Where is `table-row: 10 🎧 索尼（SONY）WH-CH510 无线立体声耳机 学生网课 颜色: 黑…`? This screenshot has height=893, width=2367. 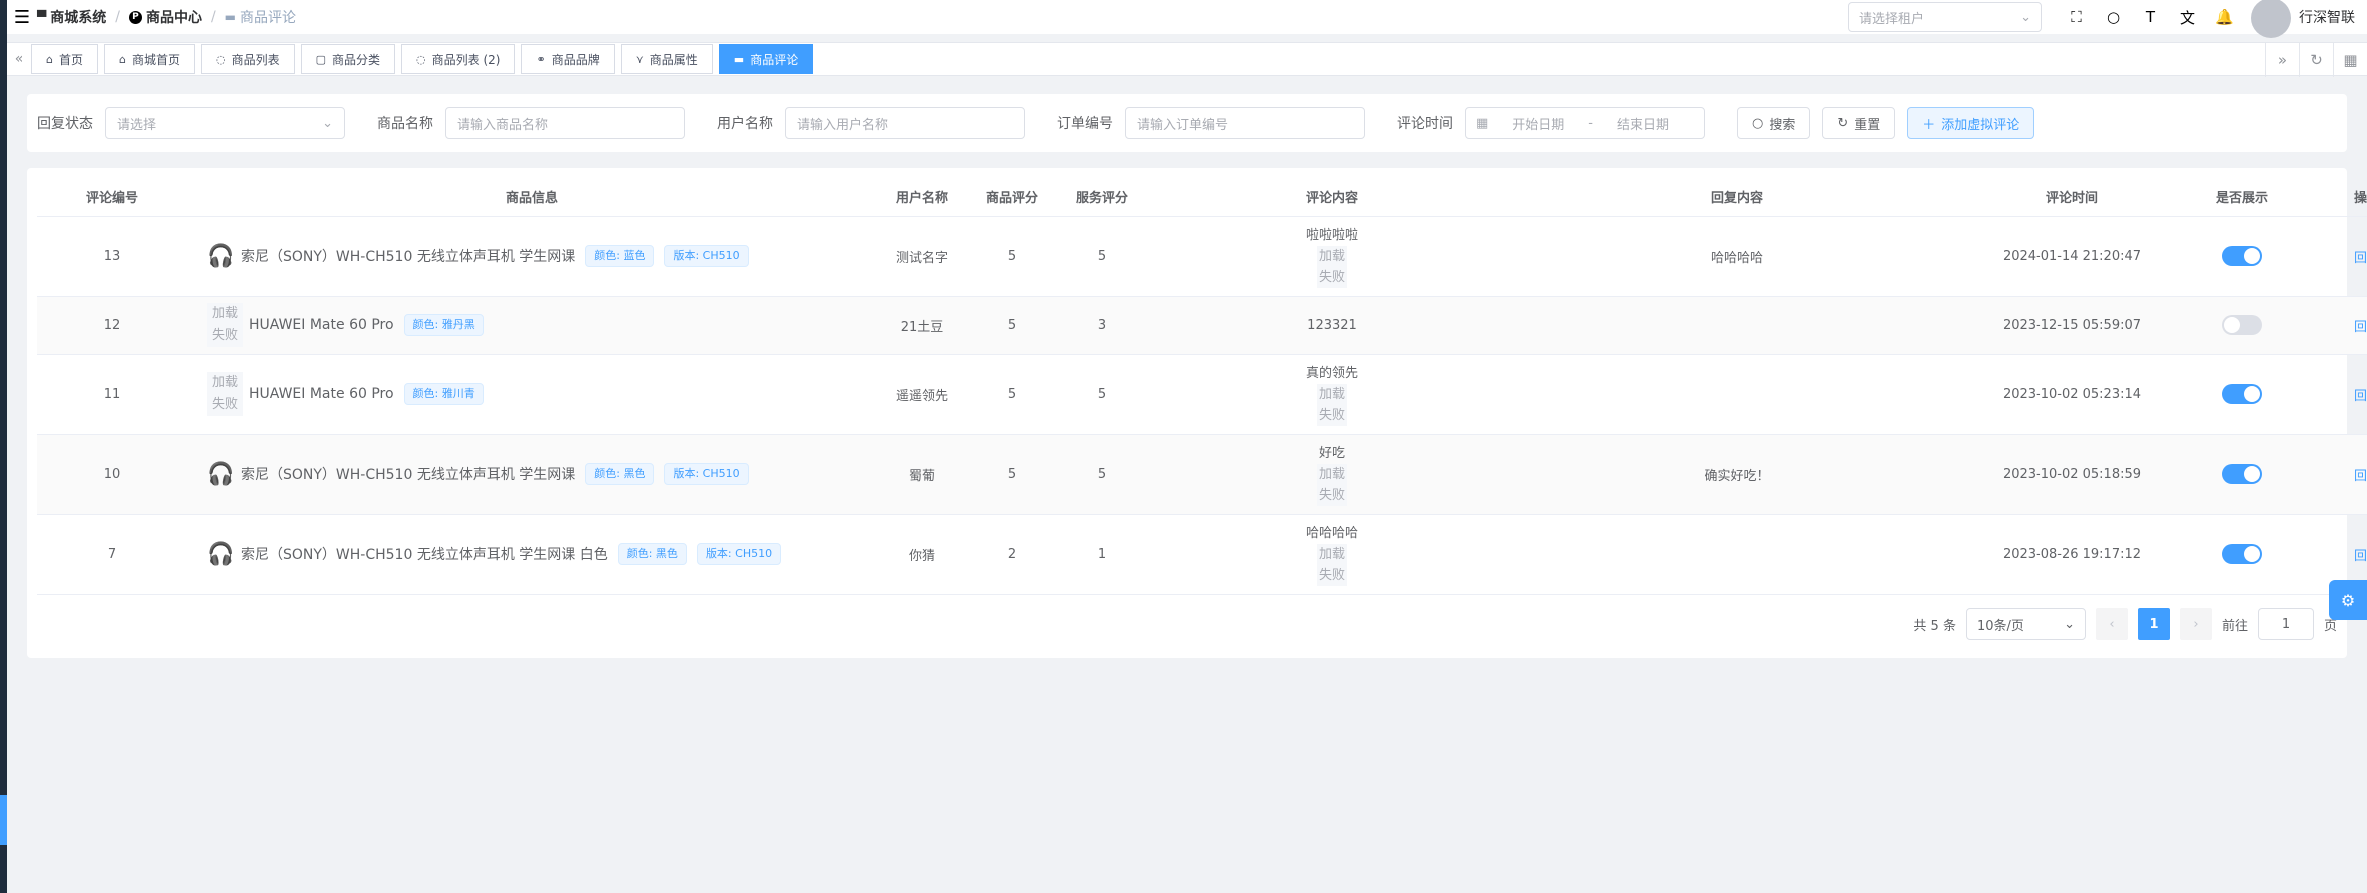 table-row: 10 🎧 索尼（SONY）WH-CH510 无线立体声耳机 学生网课 颜色: 黑… is located at coordinates (1202, 474).